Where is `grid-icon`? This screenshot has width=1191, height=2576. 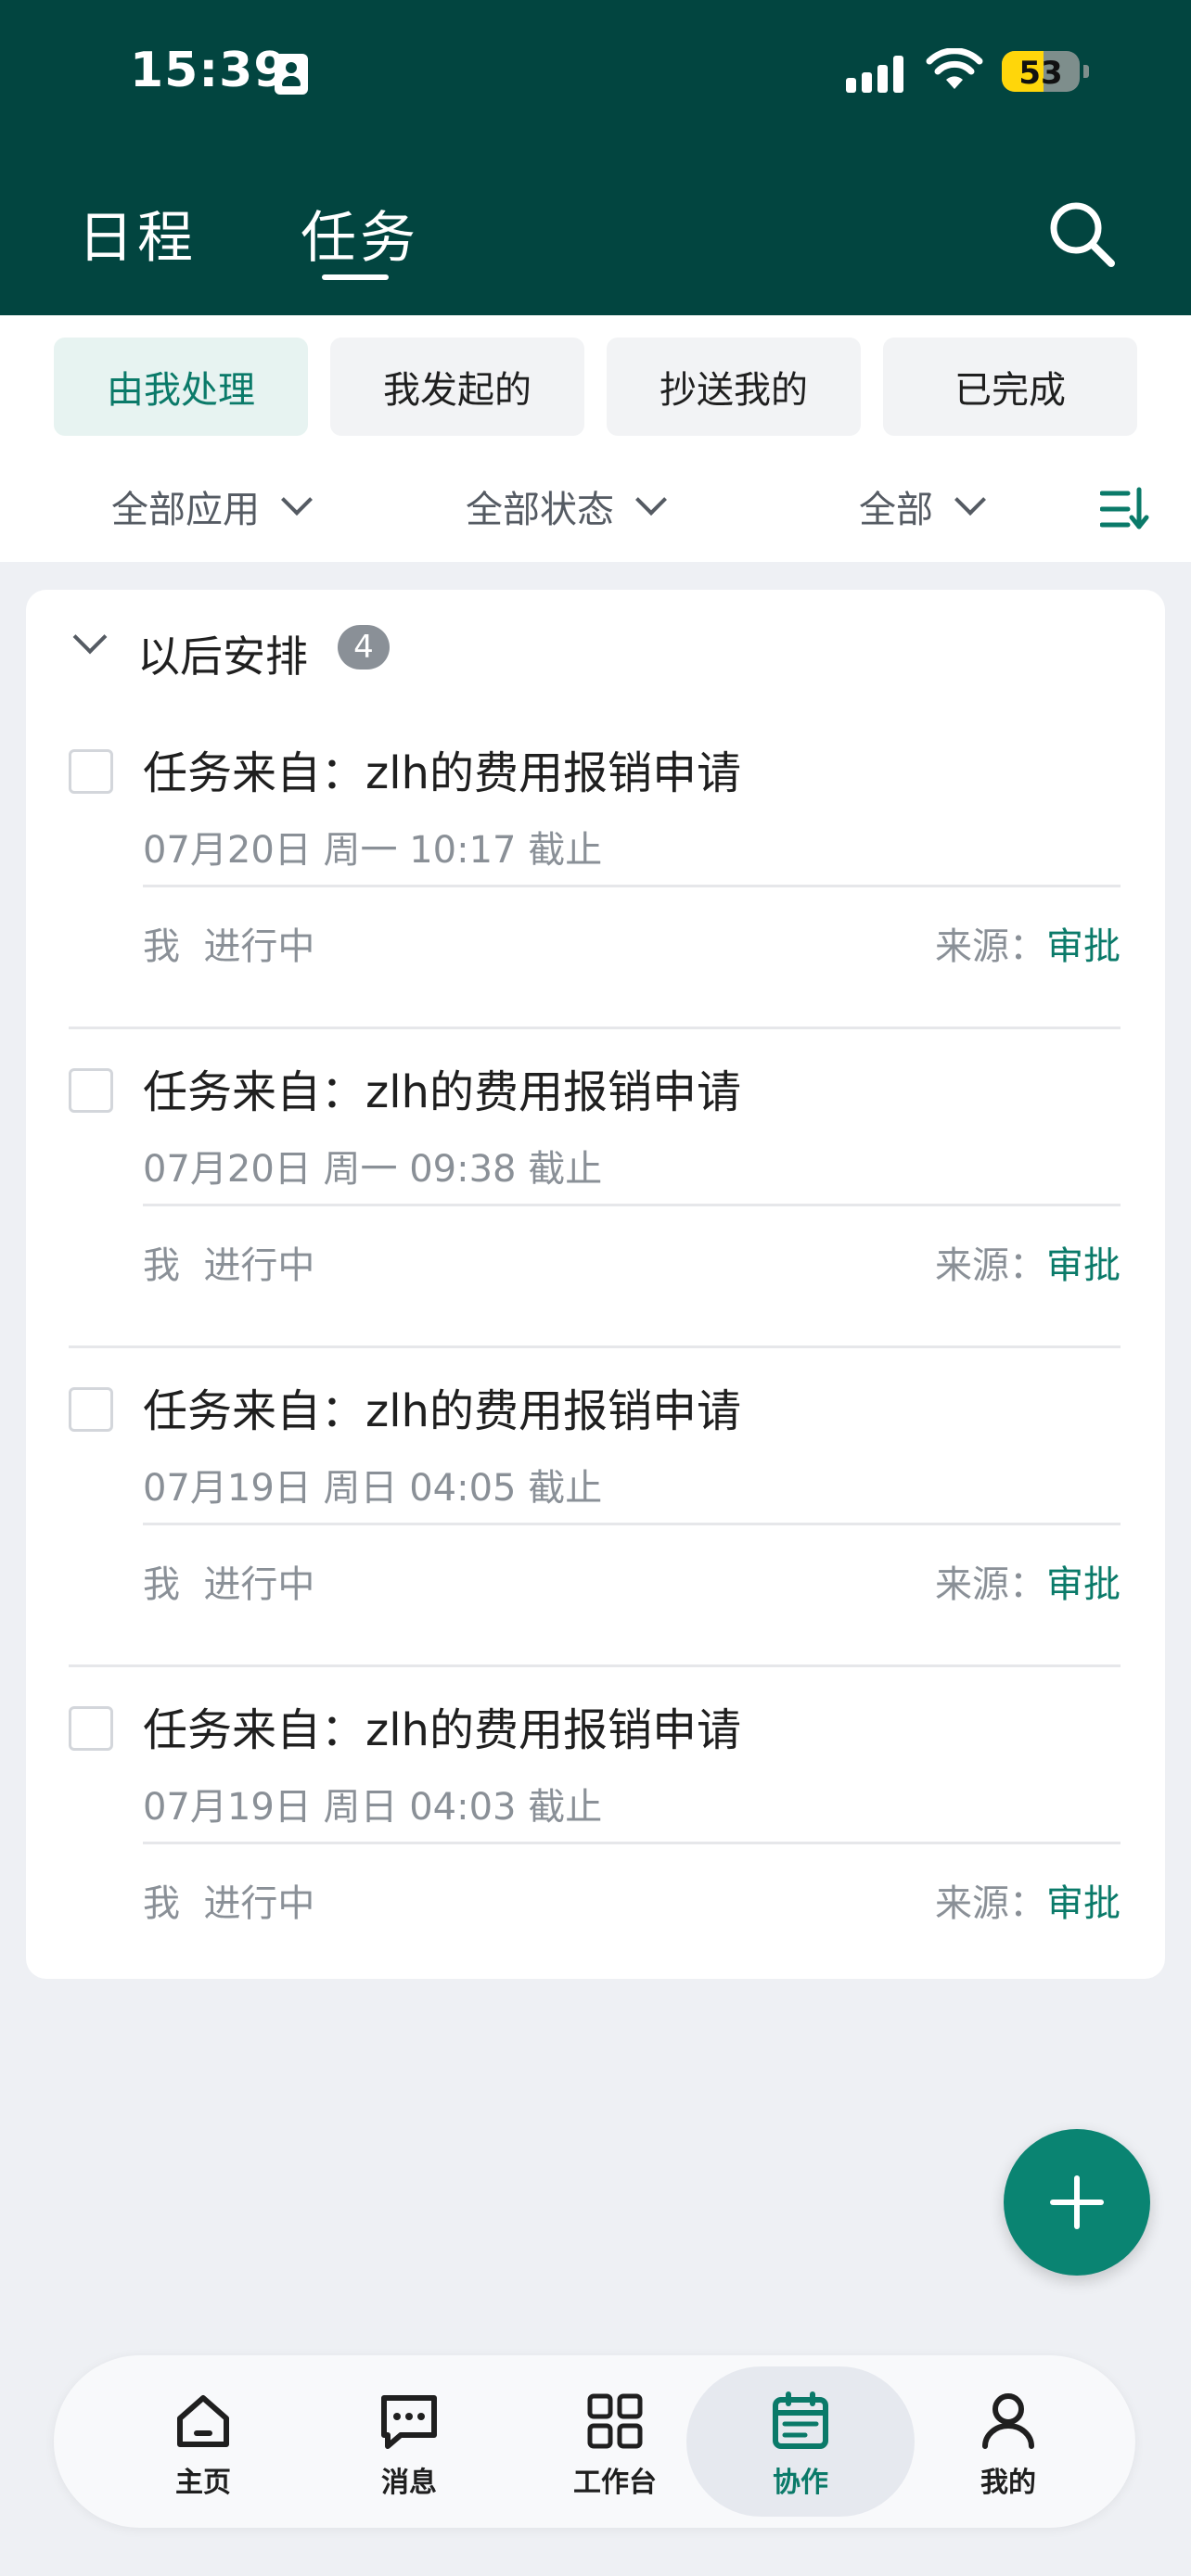
grid-icon is located at coordinates (615, 2421).